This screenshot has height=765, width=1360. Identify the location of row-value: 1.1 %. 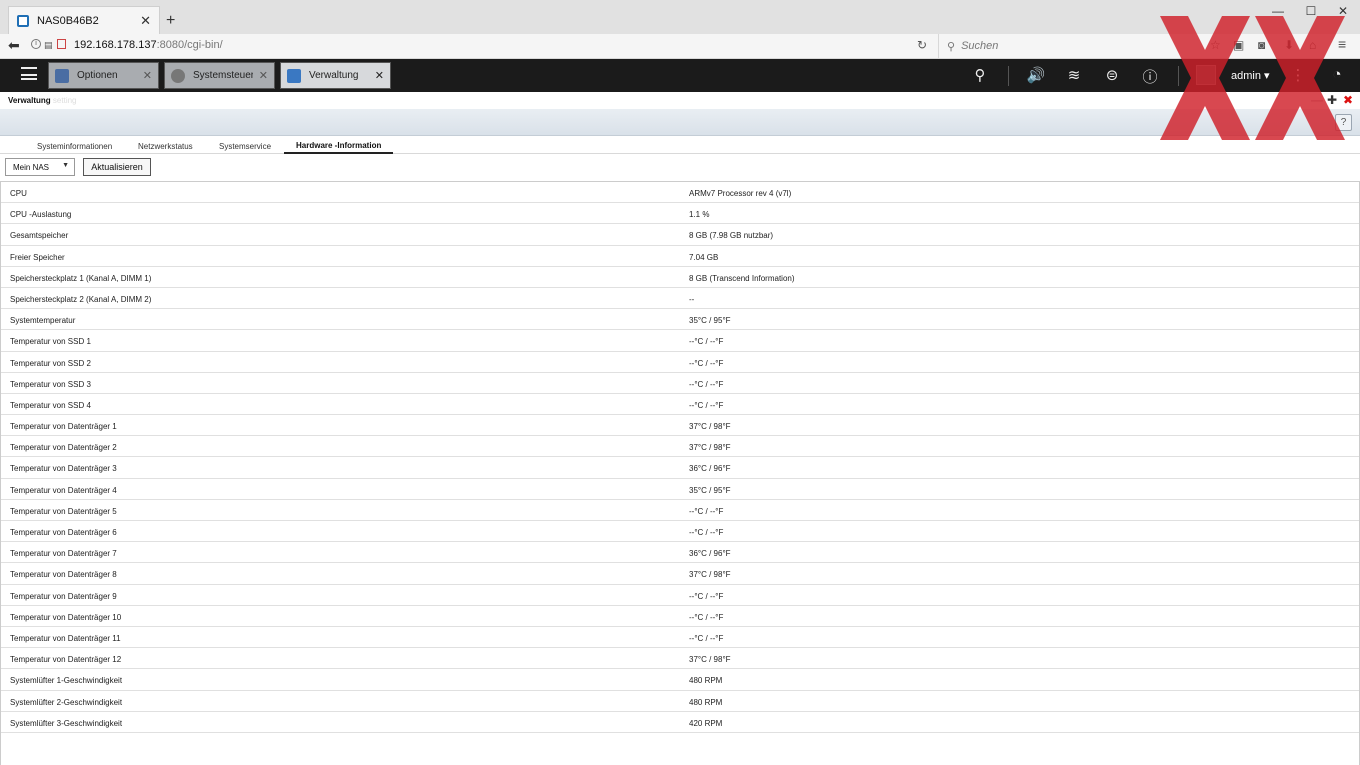
(699, 215).